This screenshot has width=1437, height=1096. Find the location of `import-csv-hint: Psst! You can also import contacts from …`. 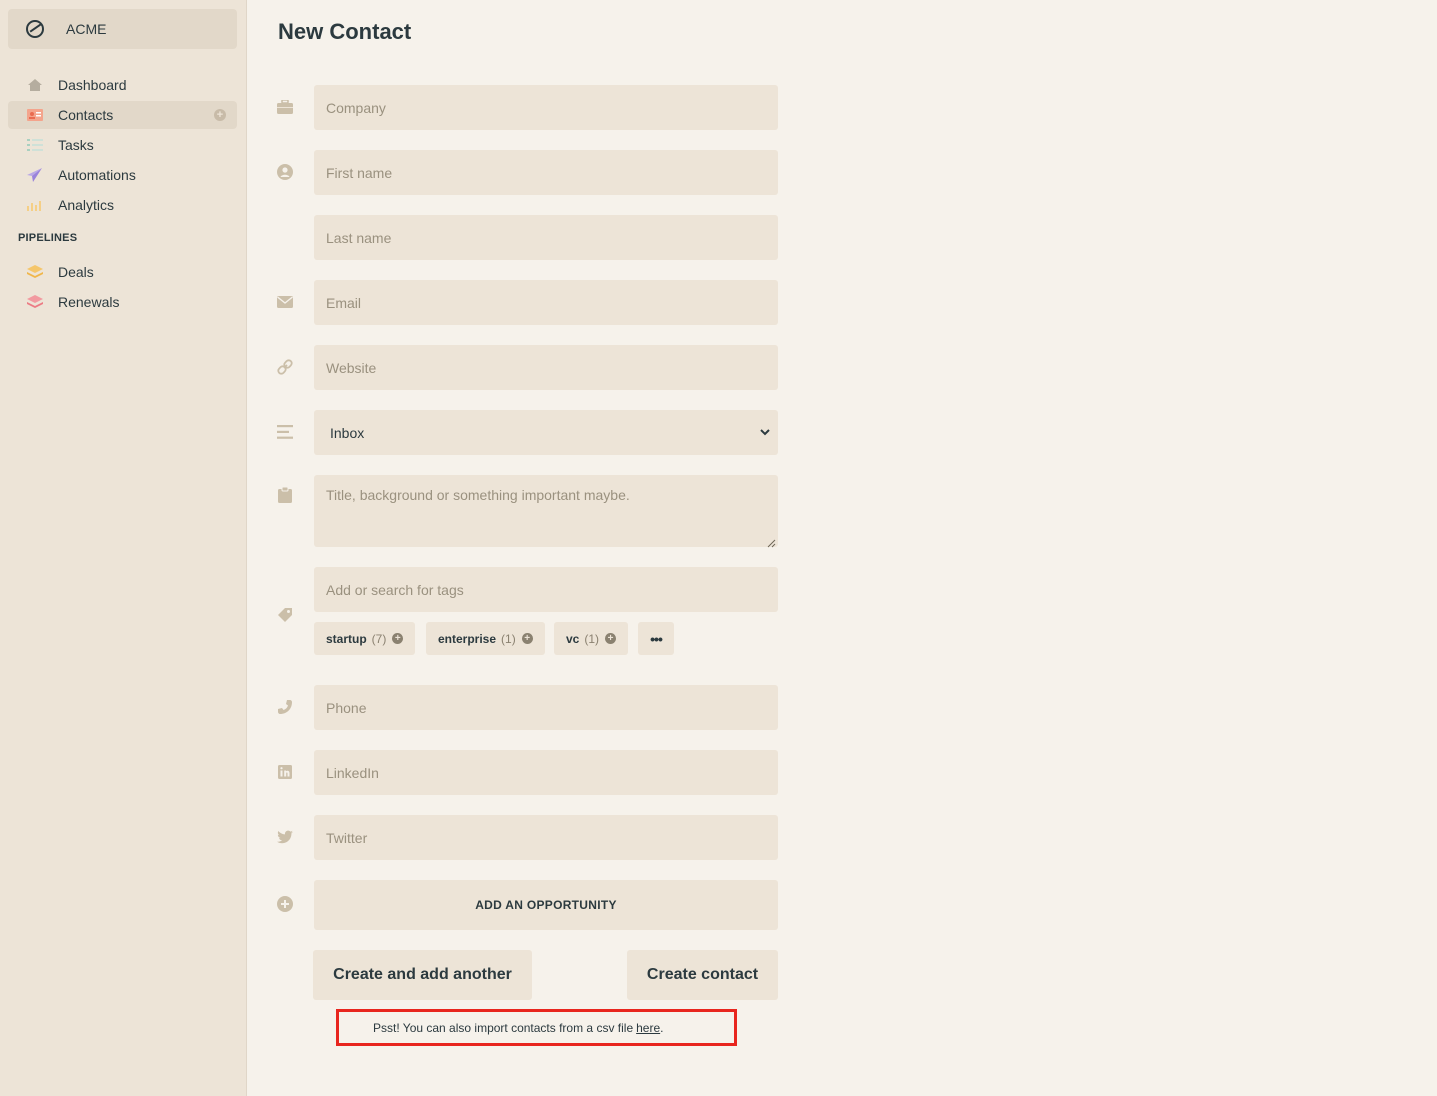

import-csv-hint: Psst! You can also import contacts from … is located at coordinates (536, 1027).